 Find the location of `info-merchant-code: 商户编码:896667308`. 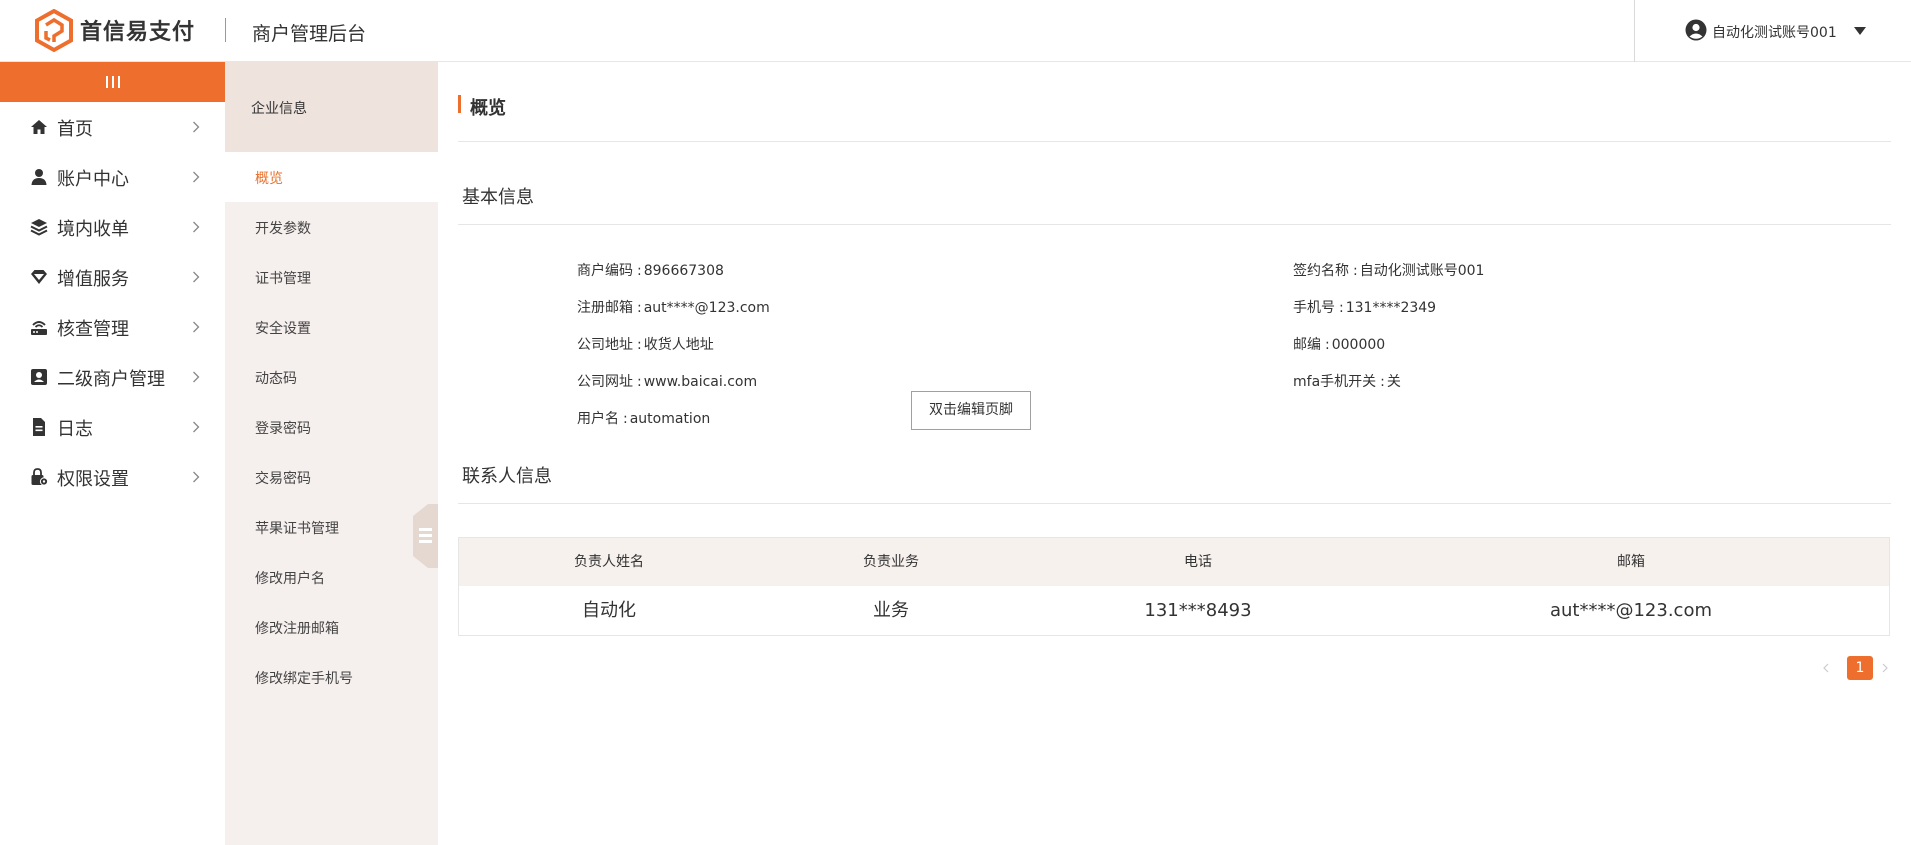

info-merchant-code: 商户编码:896667308 is located at coordinates (650, 271).